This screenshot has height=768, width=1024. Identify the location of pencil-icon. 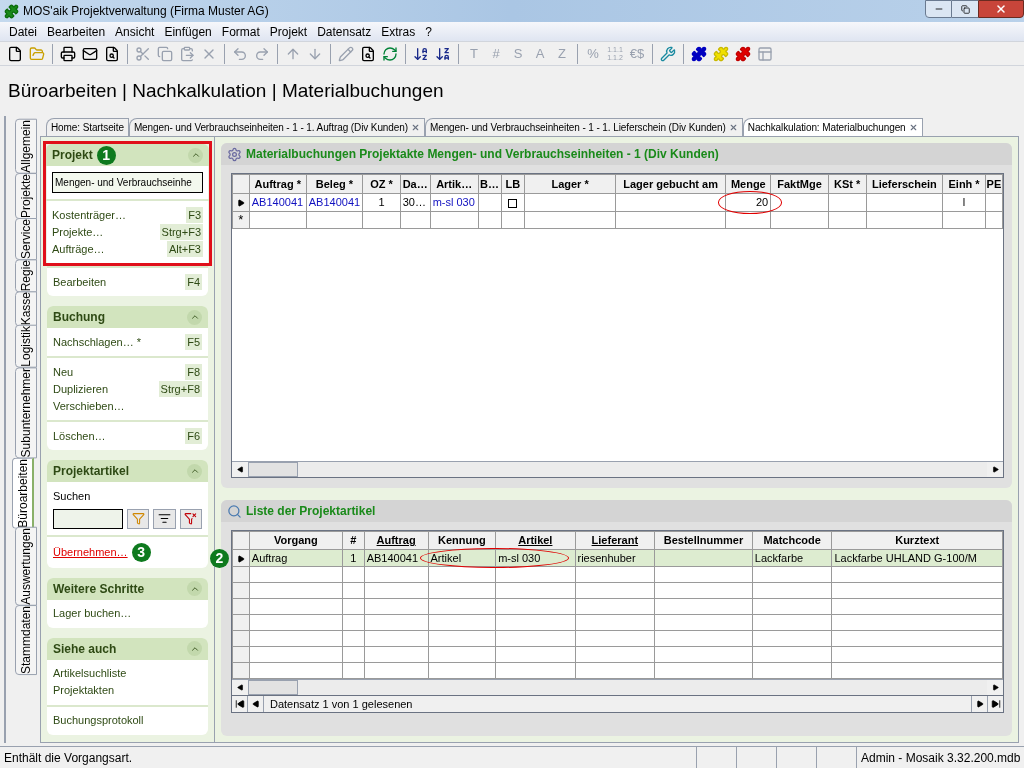
(346, 53).